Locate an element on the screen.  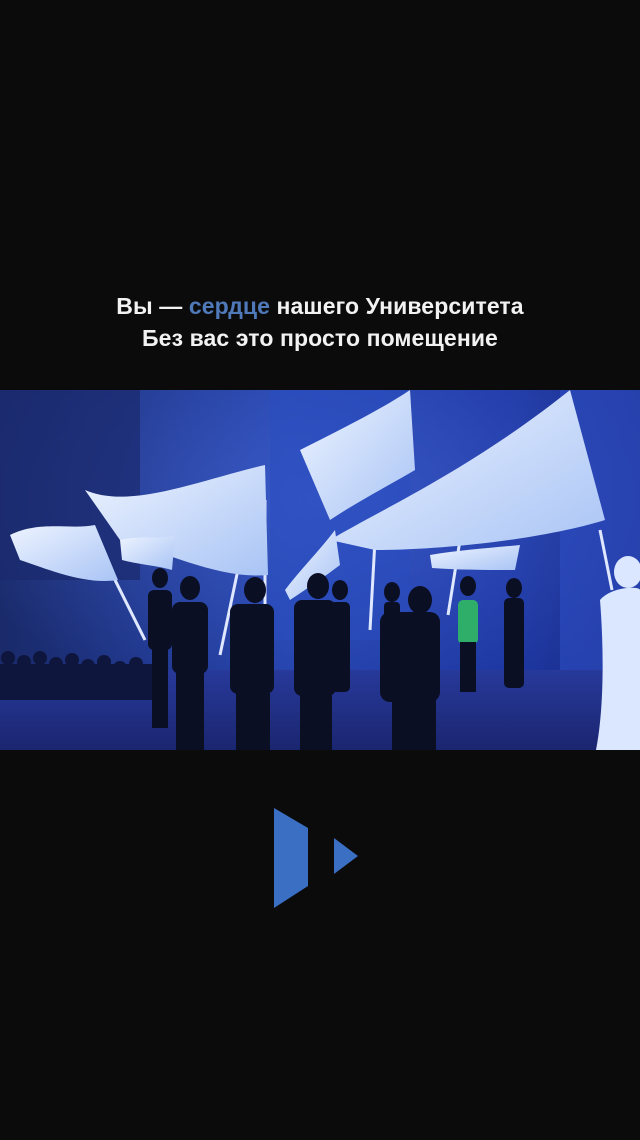
caption-accent-word: сердце is located at coordinates (229, 306).